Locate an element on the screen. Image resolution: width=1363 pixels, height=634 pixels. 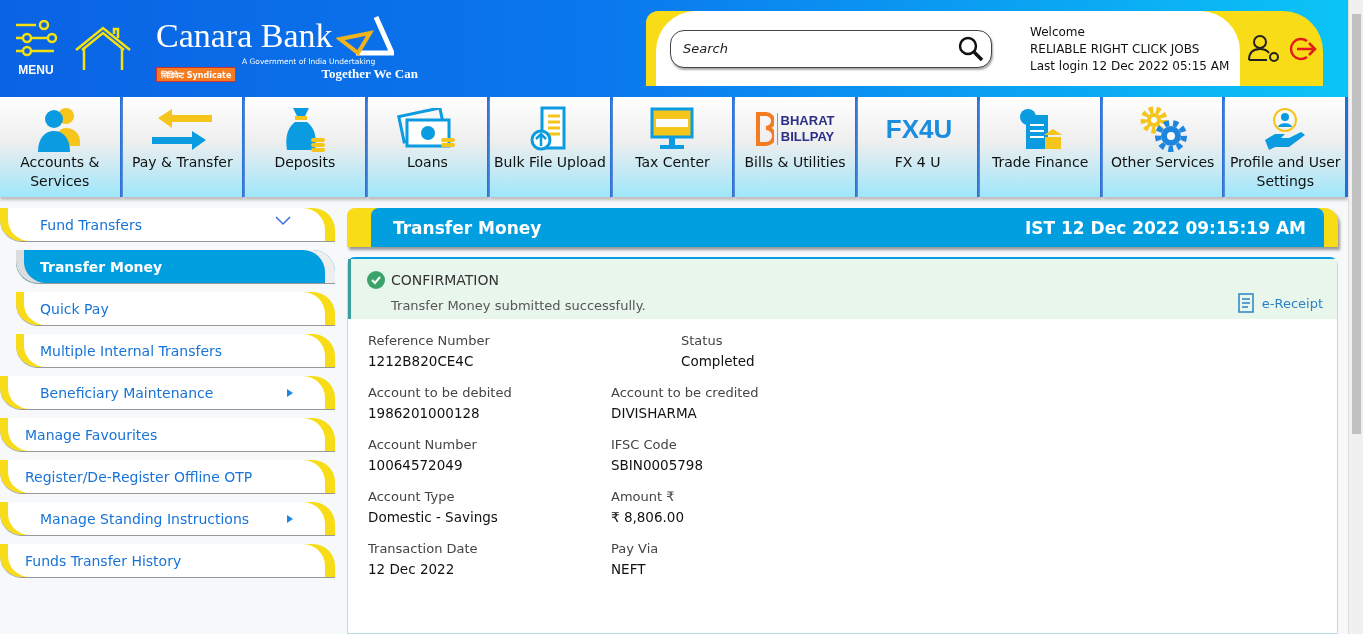
field-value: 1986201000128 is located at coordinates (424, 413).